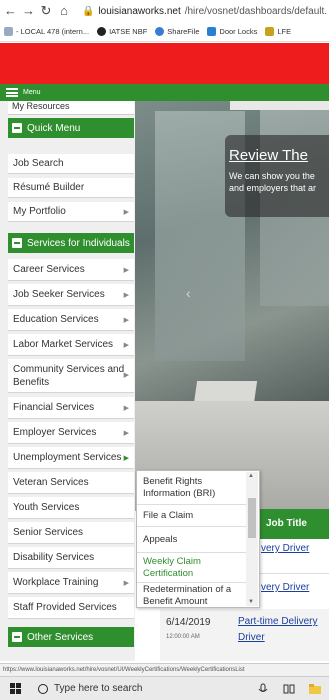 The image size is (329, 700). I want to click on lock-icon: 🔒, so click(88, 11).